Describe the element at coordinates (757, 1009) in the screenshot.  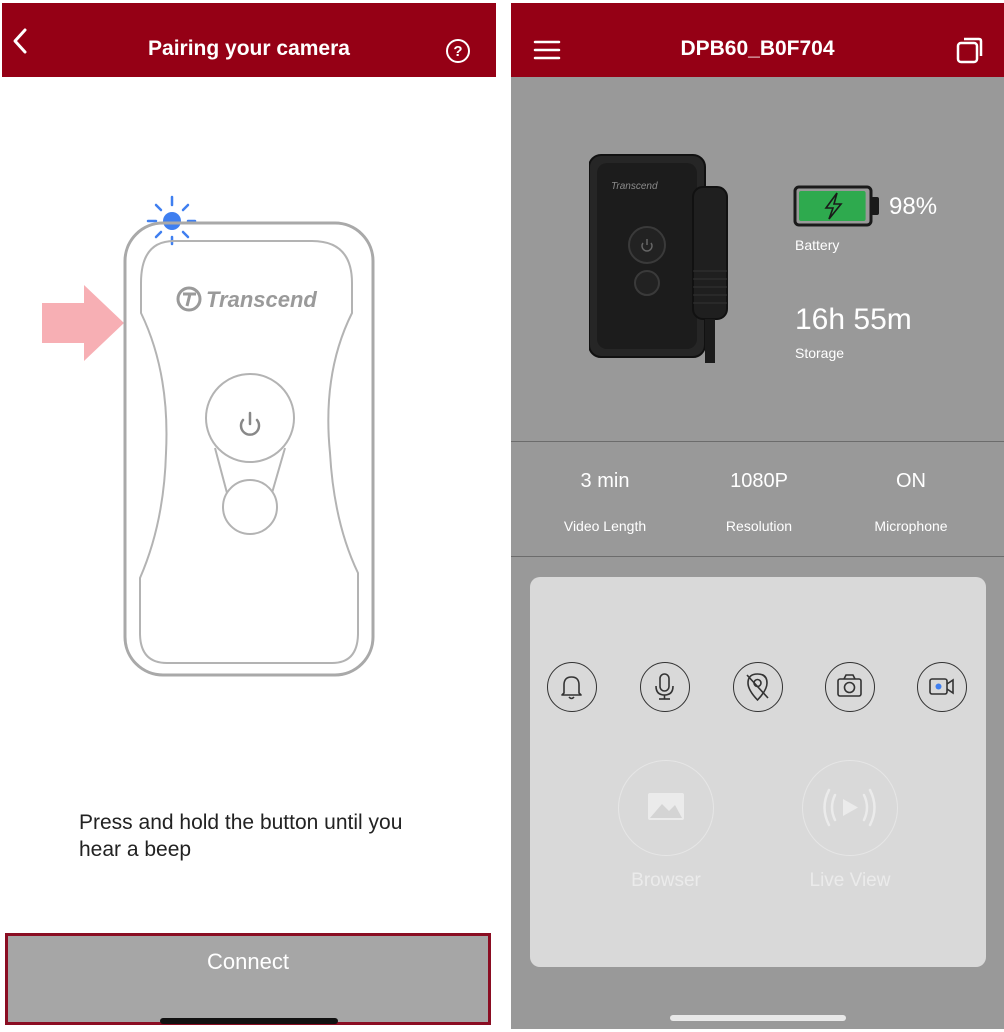
I see `bottom-bar` at that location.